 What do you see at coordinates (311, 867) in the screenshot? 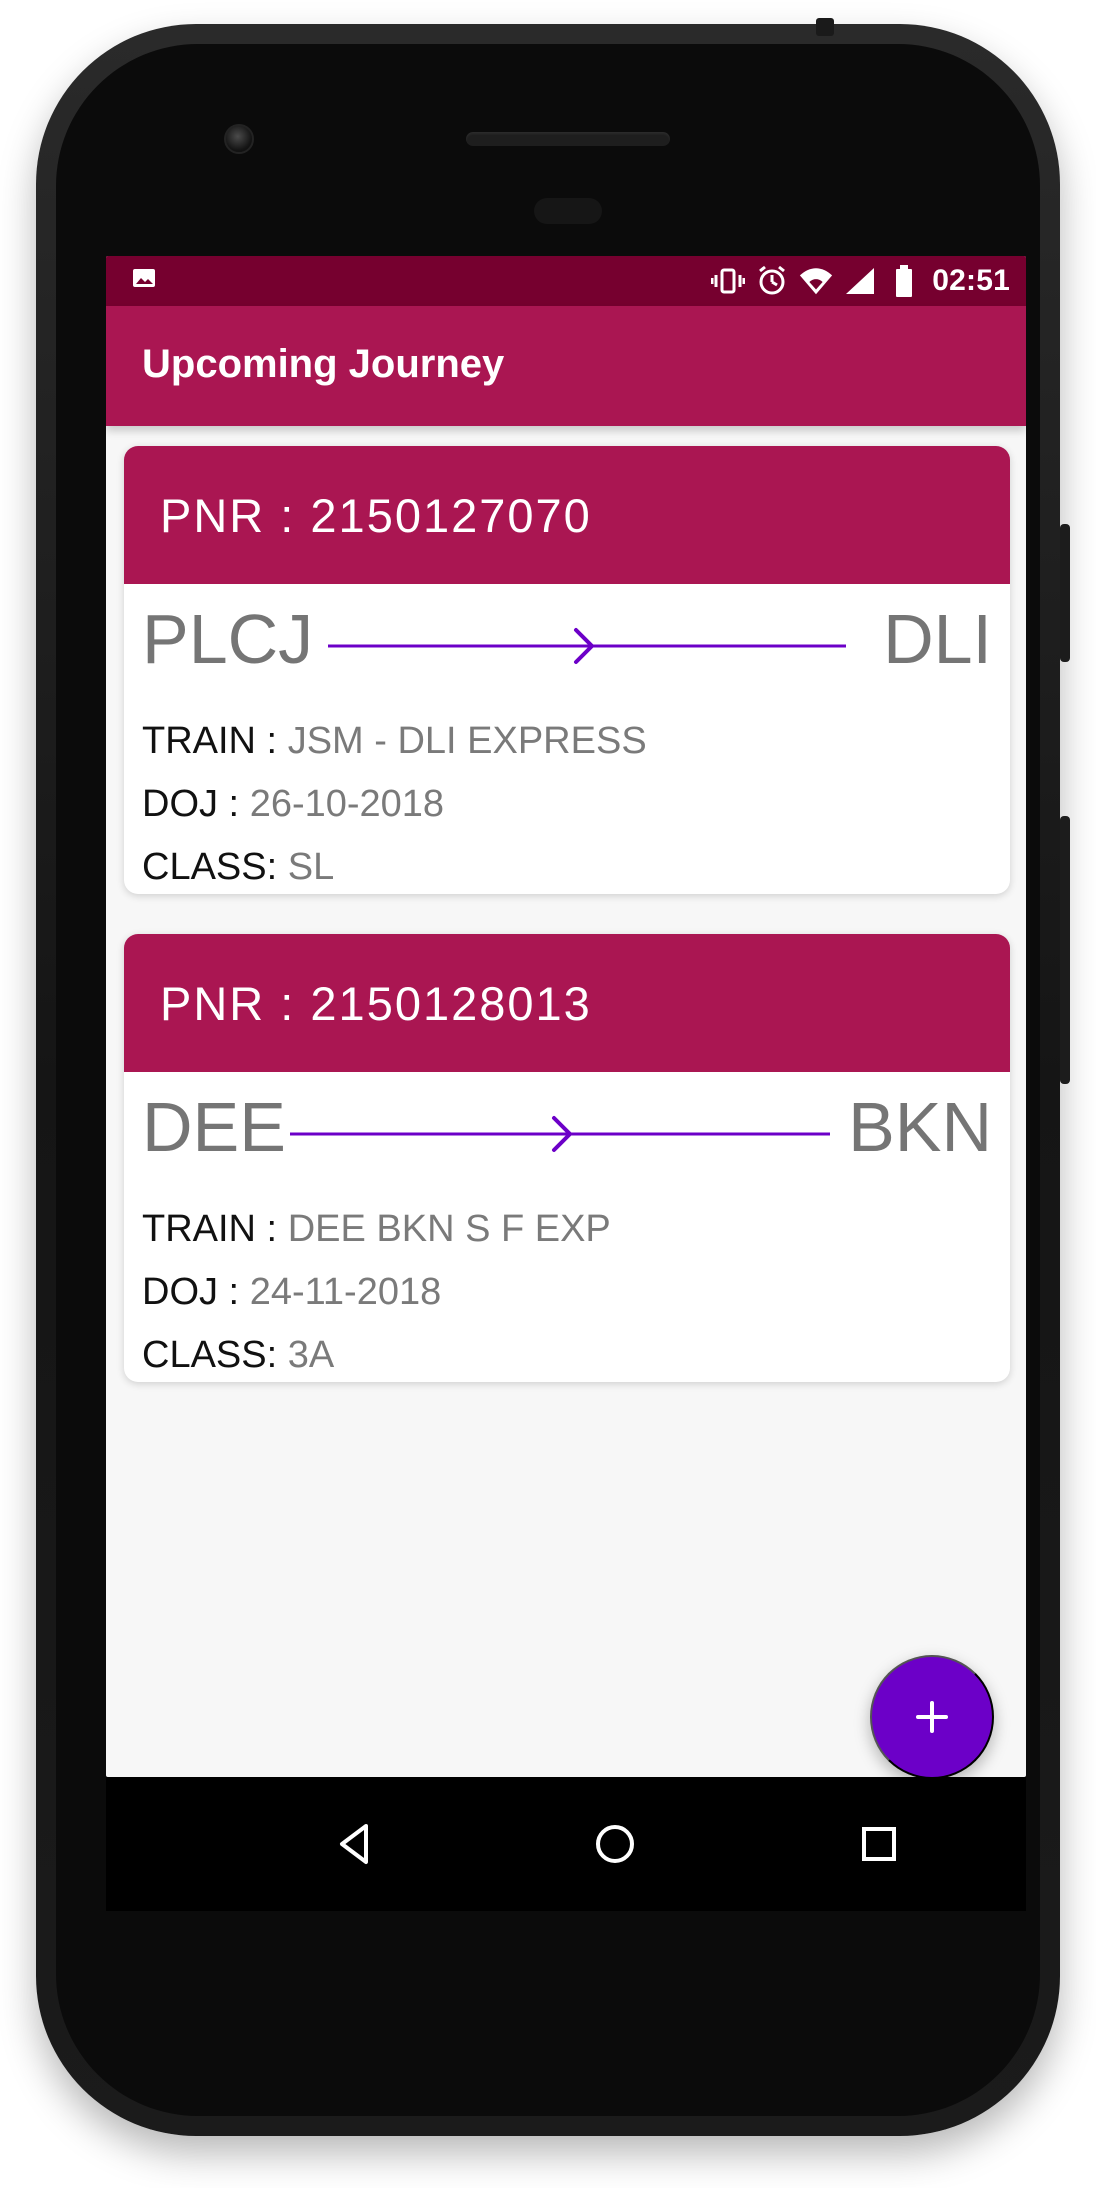
I see `class-value: SL` at bounding box center [311, 867].